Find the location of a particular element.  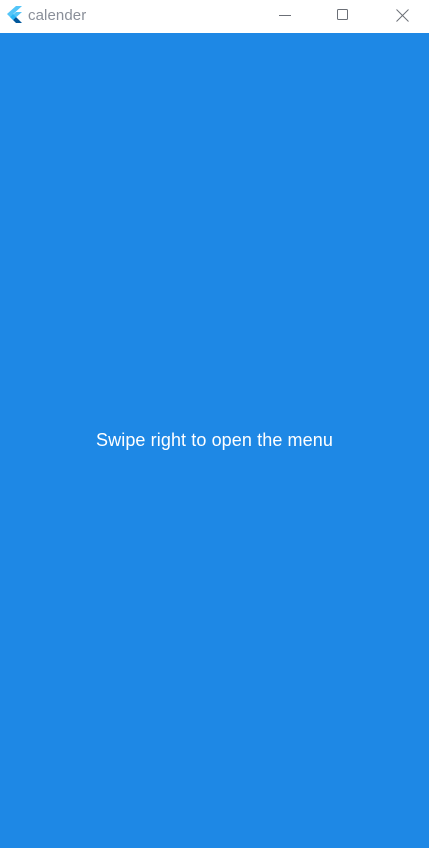

title-bar: calender is located at coordinates (214, 16).